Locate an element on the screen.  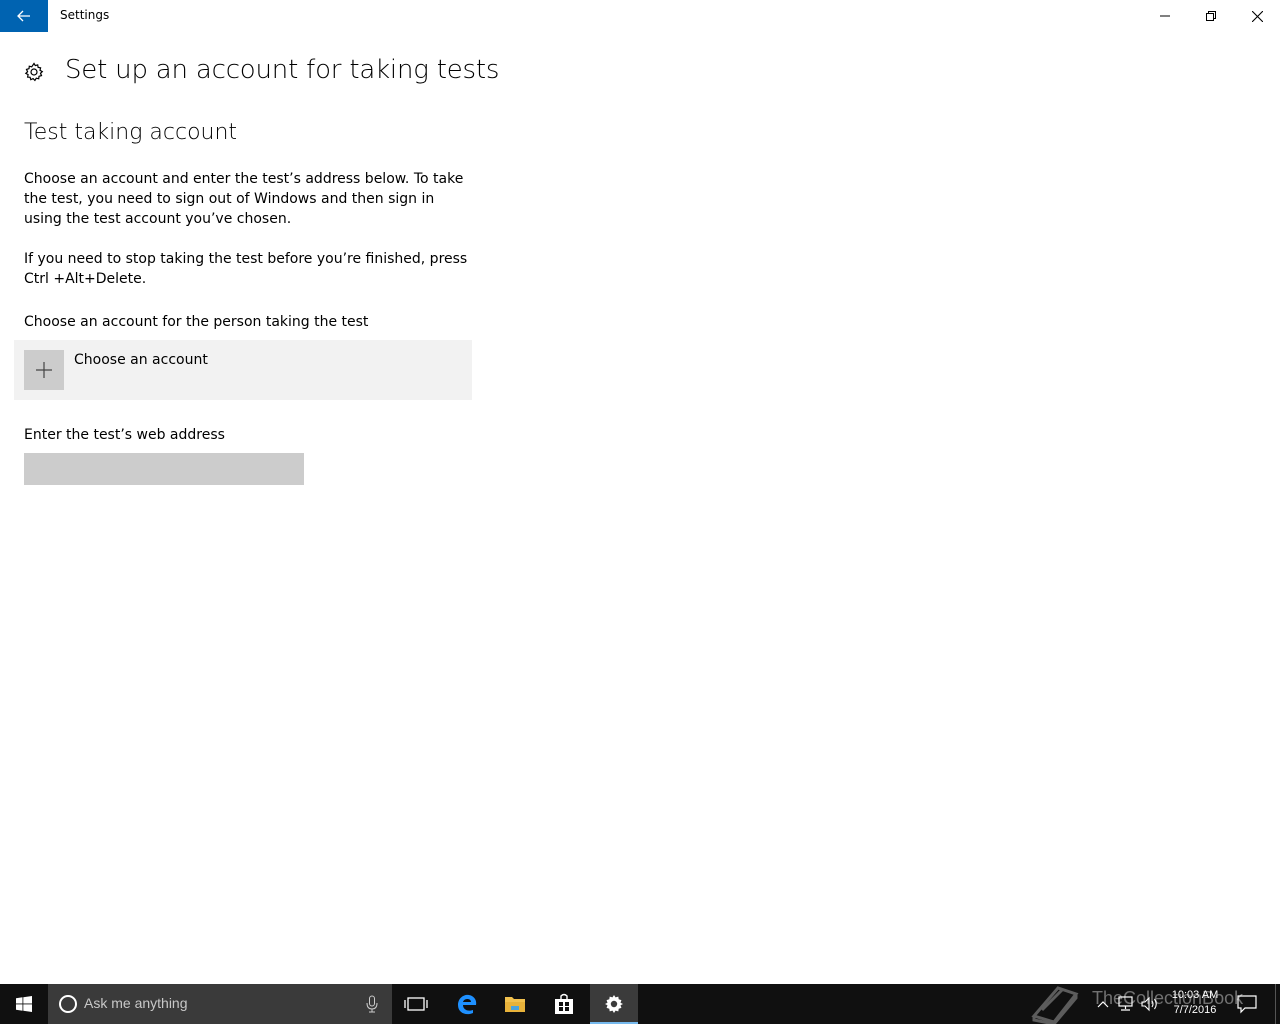
clock: 10:03 AM 7/7/2016 is located at coordinates (1195, 1003).